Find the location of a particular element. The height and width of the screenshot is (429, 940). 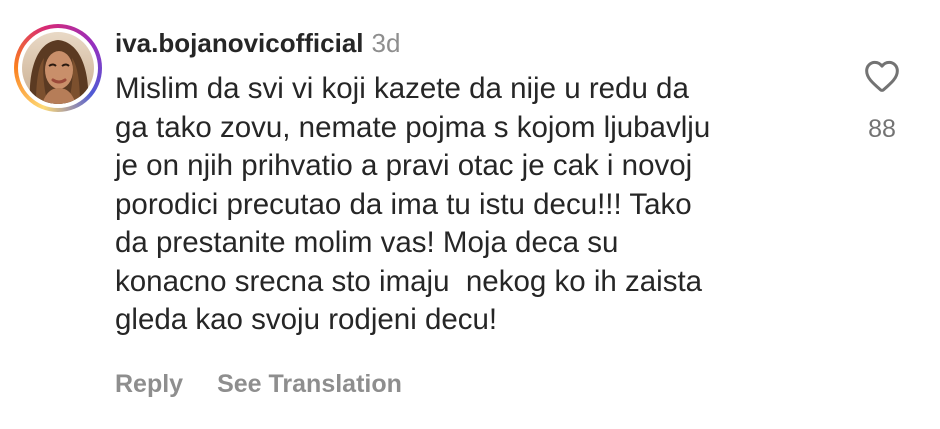

like-button is located at coordinates (882, 76).